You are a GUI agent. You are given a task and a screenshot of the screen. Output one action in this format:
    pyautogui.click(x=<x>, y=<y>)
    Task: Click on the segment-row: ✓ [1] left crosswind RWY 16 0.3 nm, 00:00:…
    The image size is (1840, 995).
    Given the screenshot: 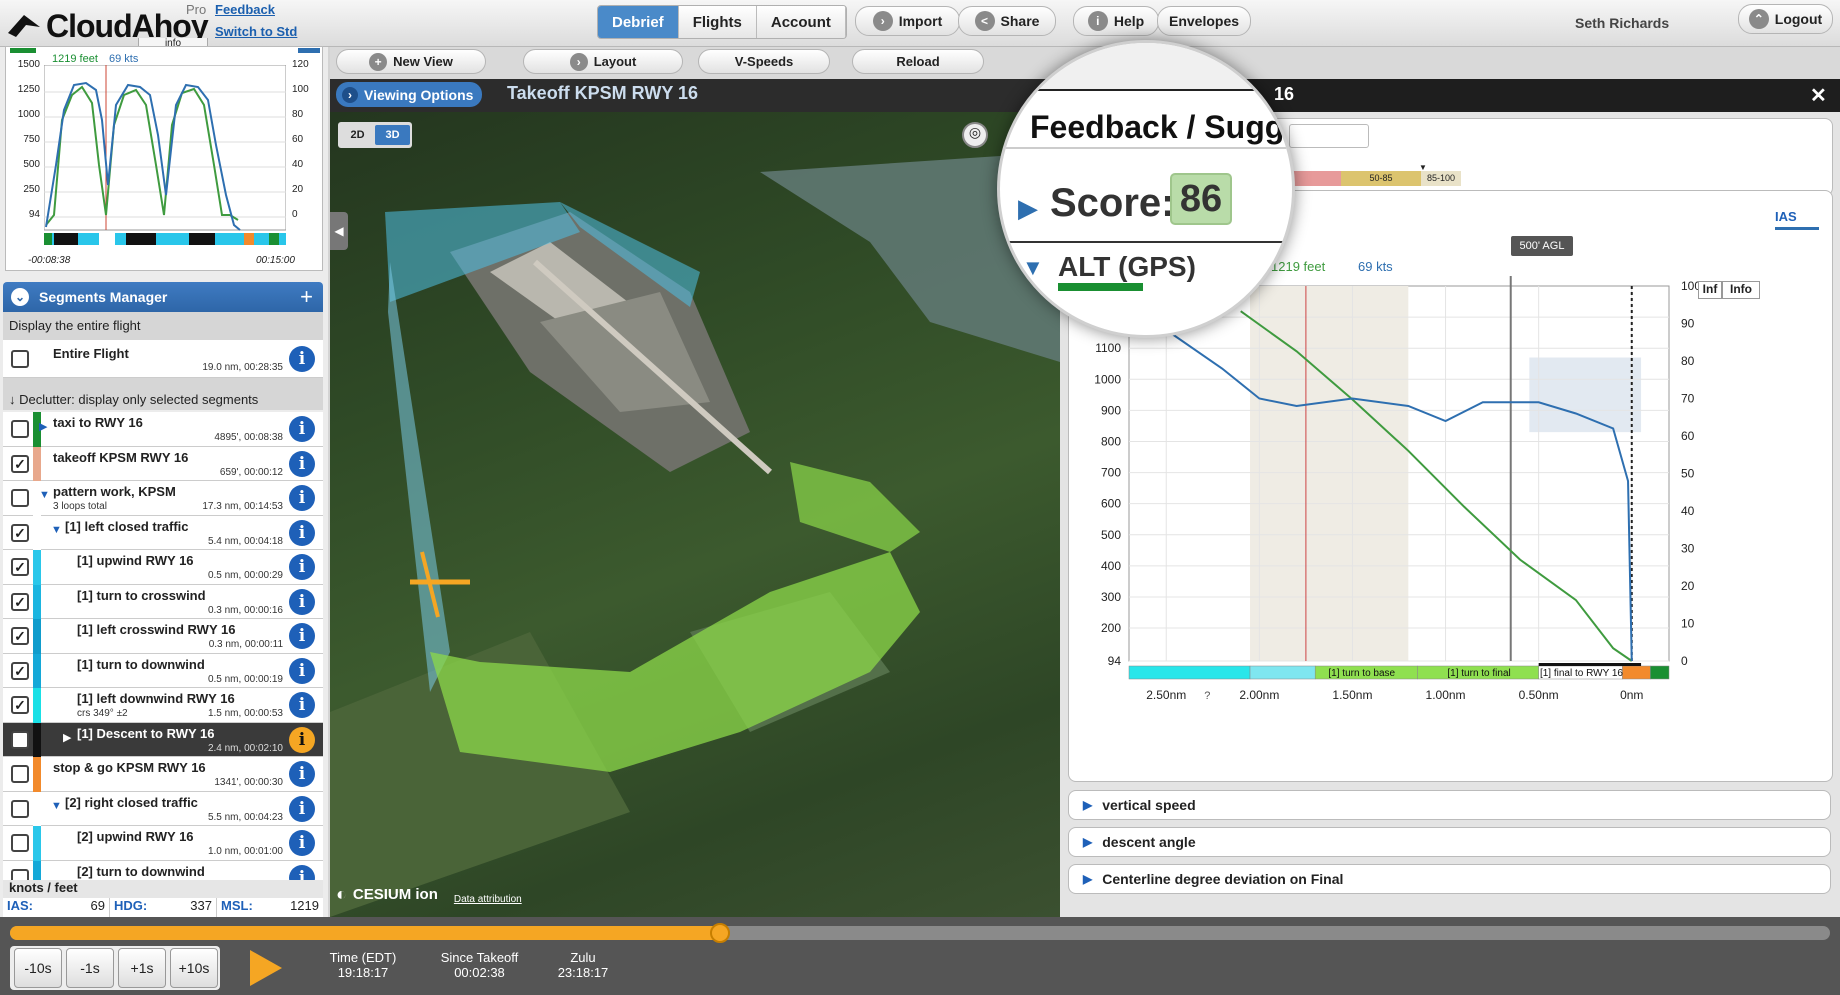 What is the action you would take?
    pyautogui.click(x=163, y=636)
    